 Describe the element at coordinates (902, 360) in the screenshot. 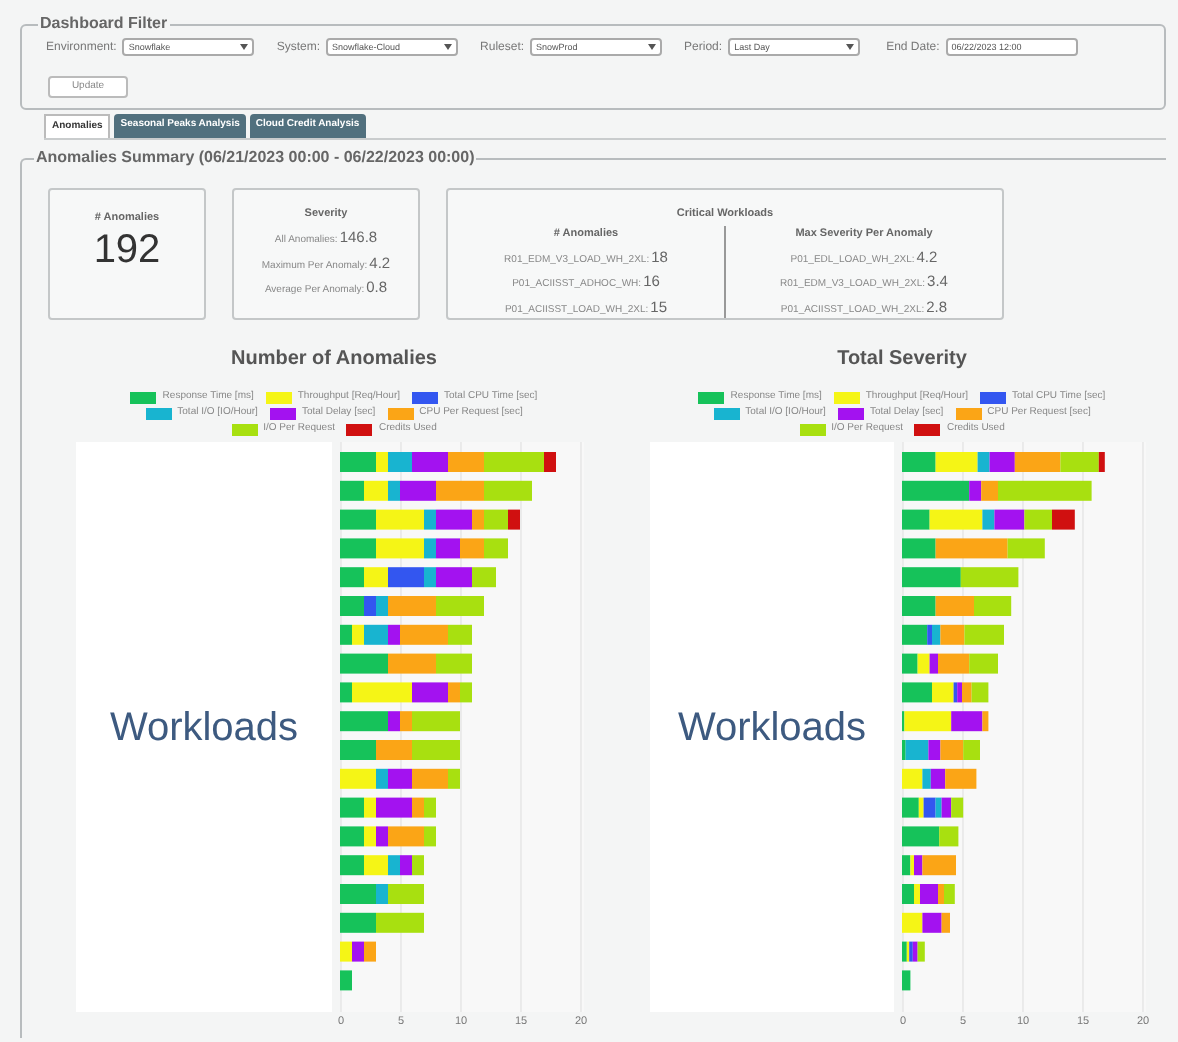

I see `chart-title: Total Severity` at that location.